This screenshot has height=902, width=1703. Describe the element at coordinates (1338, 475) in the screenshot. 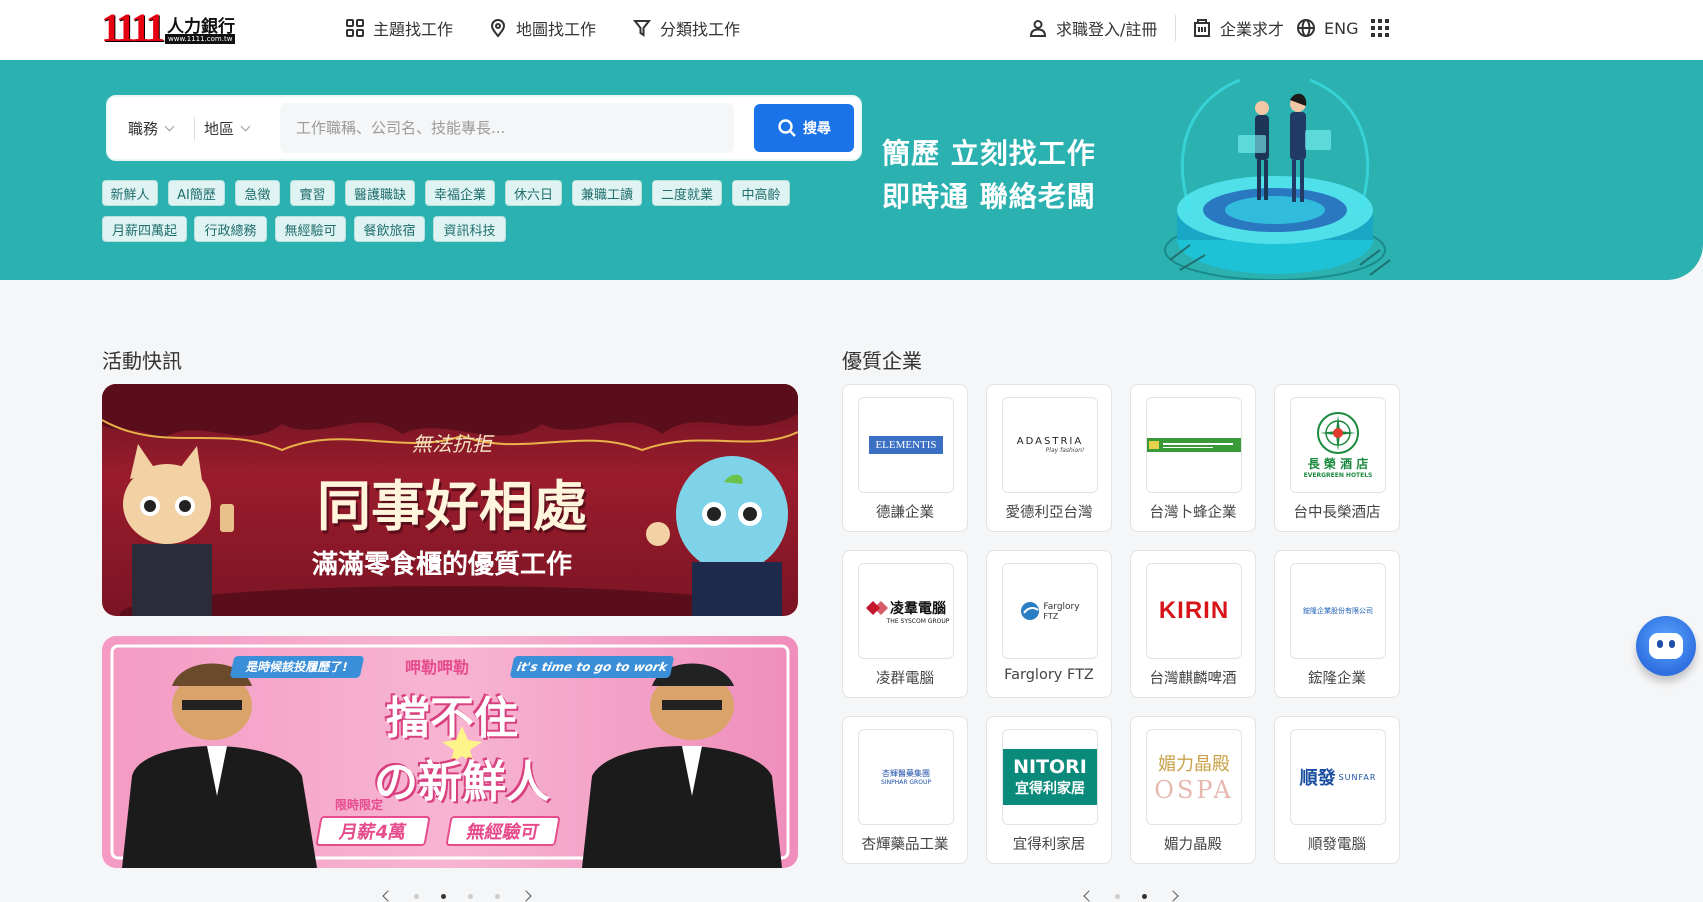

I see `company-logo-sub: EVERGREEN HOTELS` at that location.